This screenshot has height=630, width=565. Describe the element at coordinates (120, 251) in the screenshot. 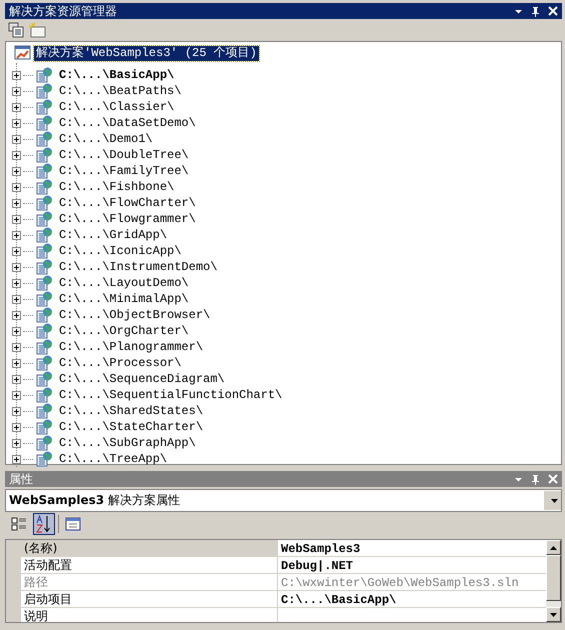

I see `project-node: C:\...\IconicApp\` at that location.